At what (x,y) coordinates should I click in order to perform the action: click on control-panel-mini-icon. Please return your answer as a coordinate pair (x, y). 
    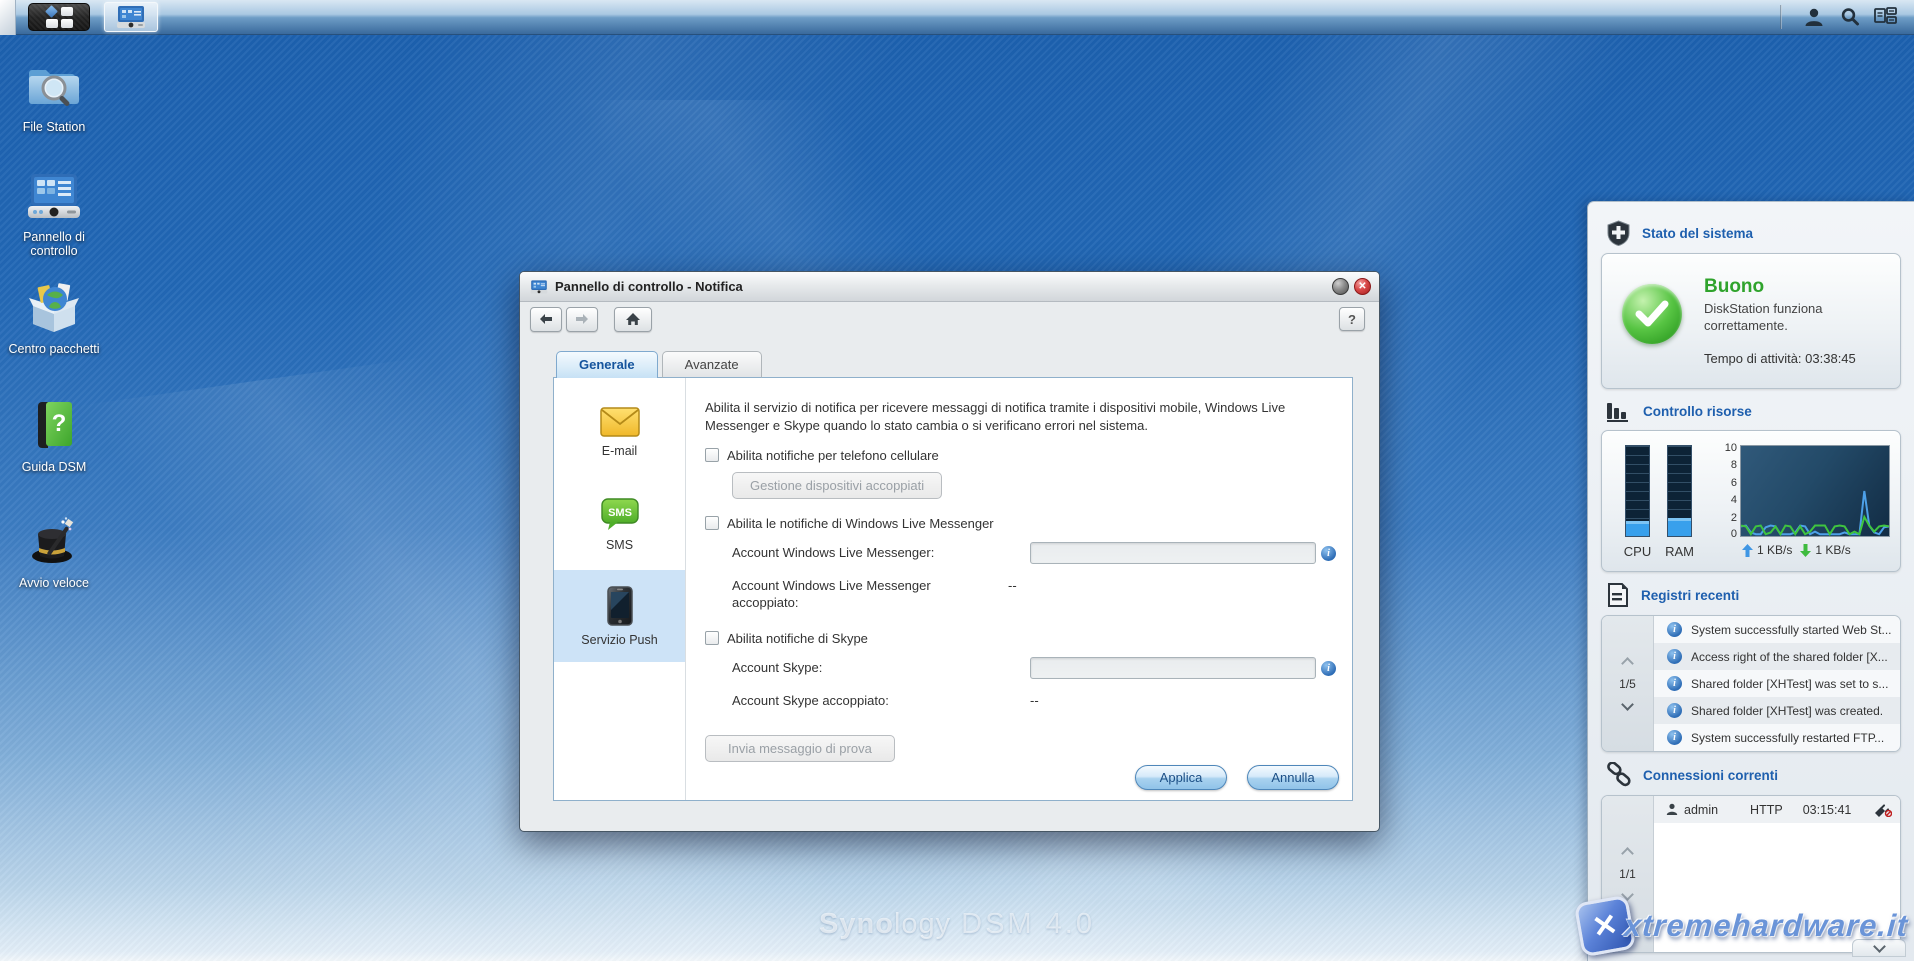
    Looking at the image, I should click on (131, 17).